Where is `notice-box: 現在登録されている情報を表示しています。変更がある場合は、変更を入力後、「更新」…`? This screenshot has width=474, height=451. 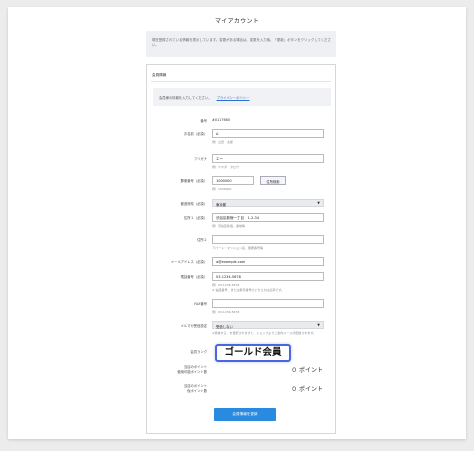 notice-box: 現在登録されている情報を表示しています。変更がある場合は、変更を入力後、「更新」… is located at coordinates (241, 44).